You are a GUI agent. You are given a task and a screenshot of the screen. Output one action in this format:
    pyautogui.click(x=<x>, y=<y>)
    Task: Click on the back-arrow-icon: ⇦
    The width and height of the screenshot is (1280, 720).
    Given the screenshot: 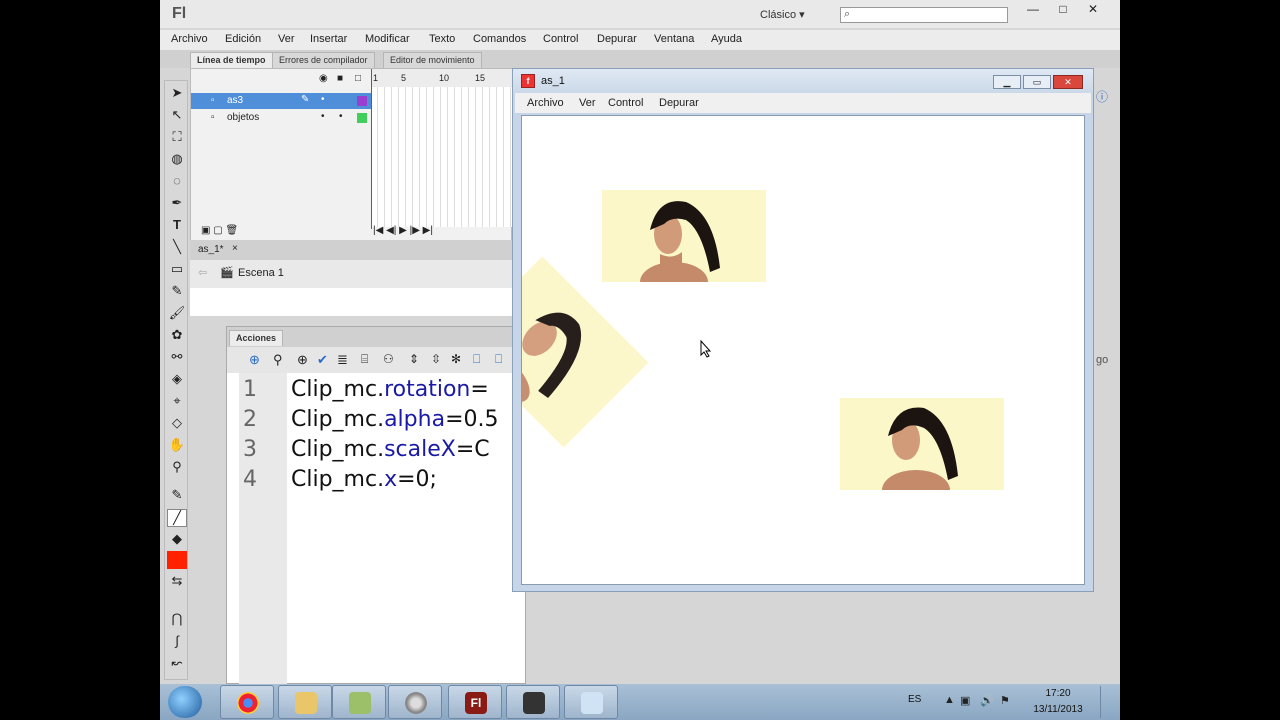 What is the action you would take?
    pyautogui.click(x=202, y=272)
    